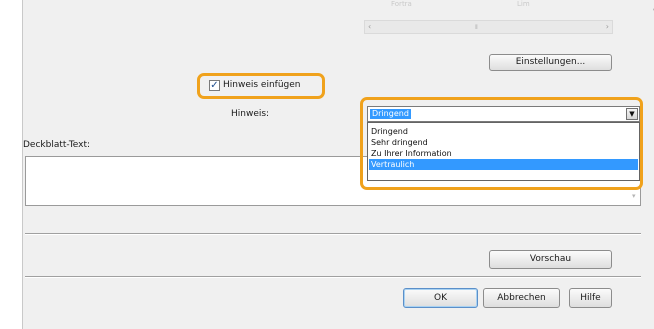  Describe the element at coordinates (634, 196) in the screenshot. I see `textarea-scroll-icon: ▾` at that location.